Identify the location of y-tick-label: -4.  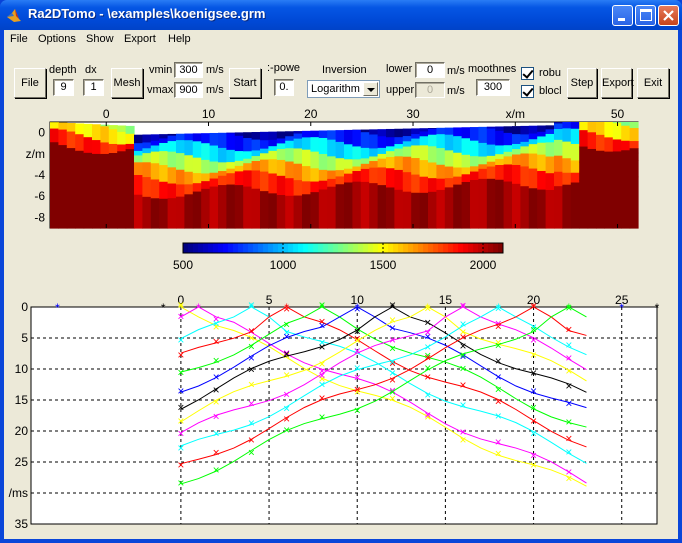
(39, 175).